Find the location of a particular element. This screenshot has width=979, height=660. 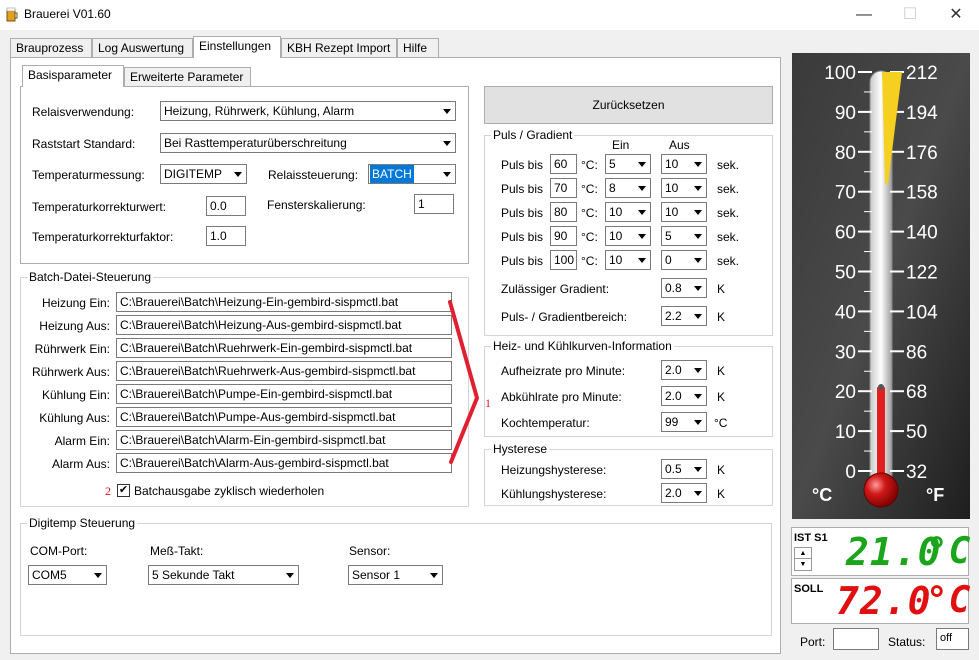

close-button: ✕ is located at coordinates (956, 15).